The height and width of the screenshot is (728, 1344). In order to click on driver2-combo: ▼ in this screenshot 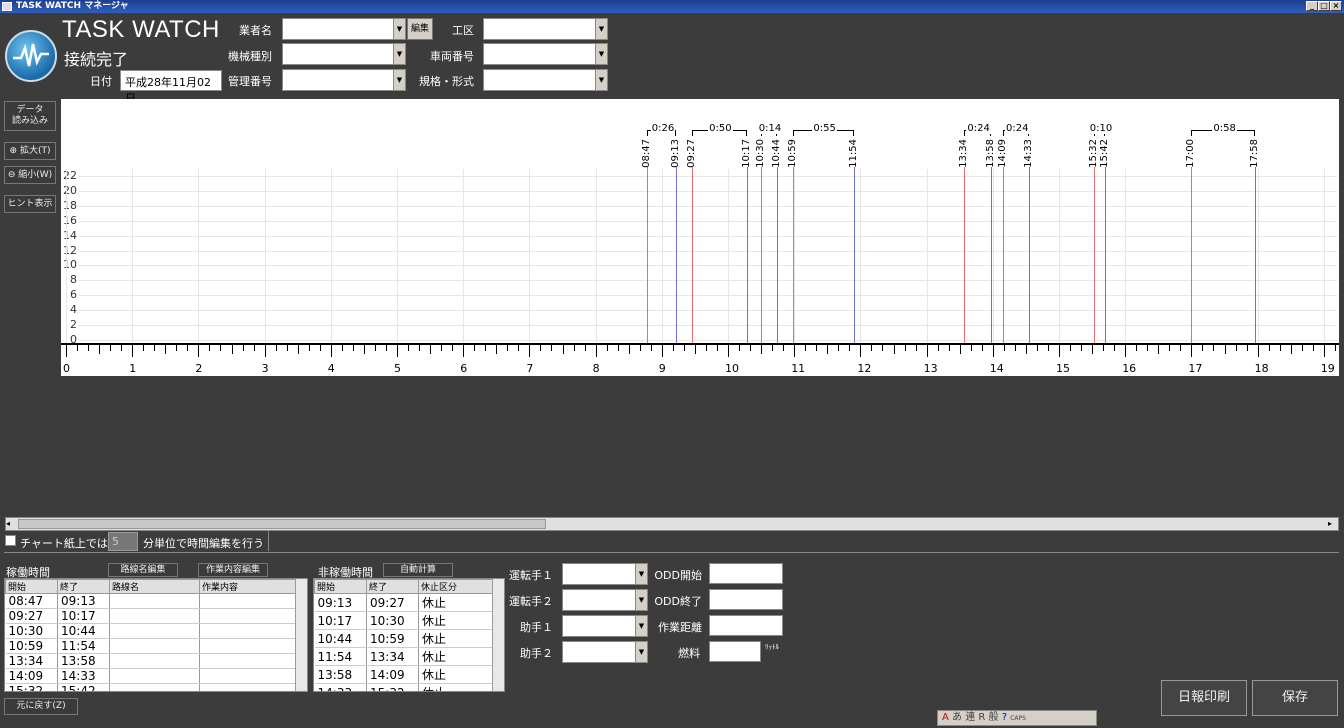, I will do `click(605, 600)`.